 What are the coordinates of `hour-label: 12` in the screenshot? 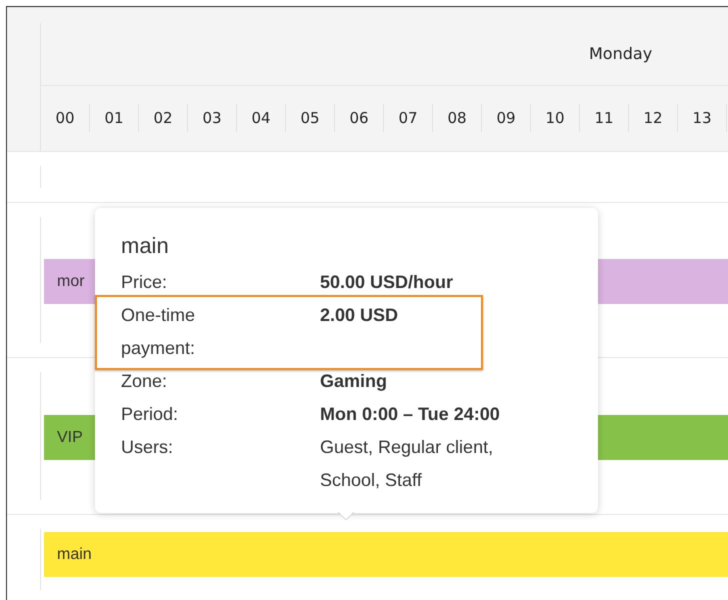 It's located at (653, 118).